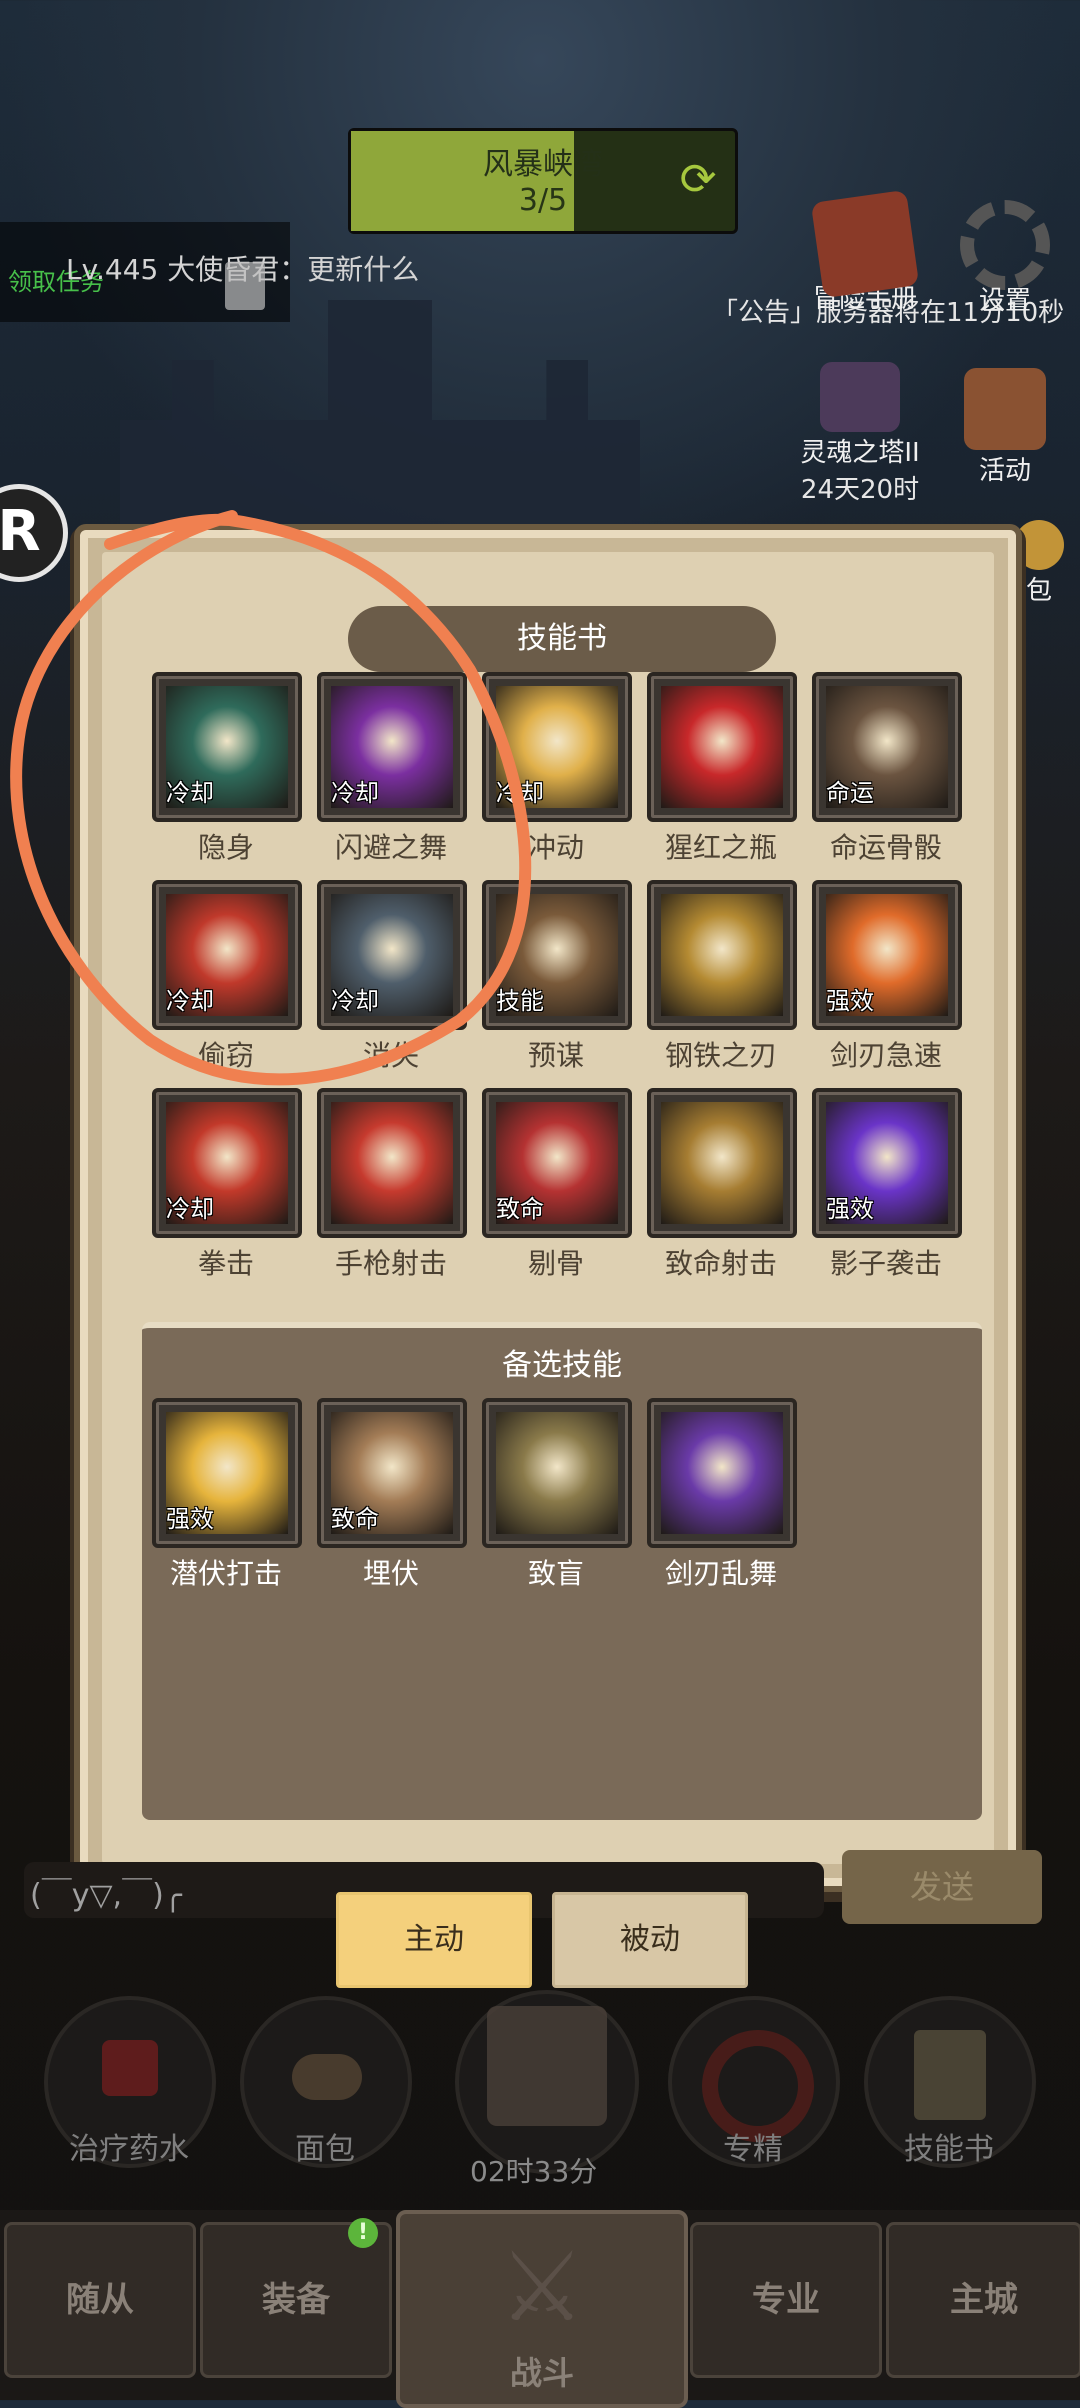 The width and height of the screenshot is (1080, 2408). I want to click on skill-book-label: 技能书, so click(949, 2149).